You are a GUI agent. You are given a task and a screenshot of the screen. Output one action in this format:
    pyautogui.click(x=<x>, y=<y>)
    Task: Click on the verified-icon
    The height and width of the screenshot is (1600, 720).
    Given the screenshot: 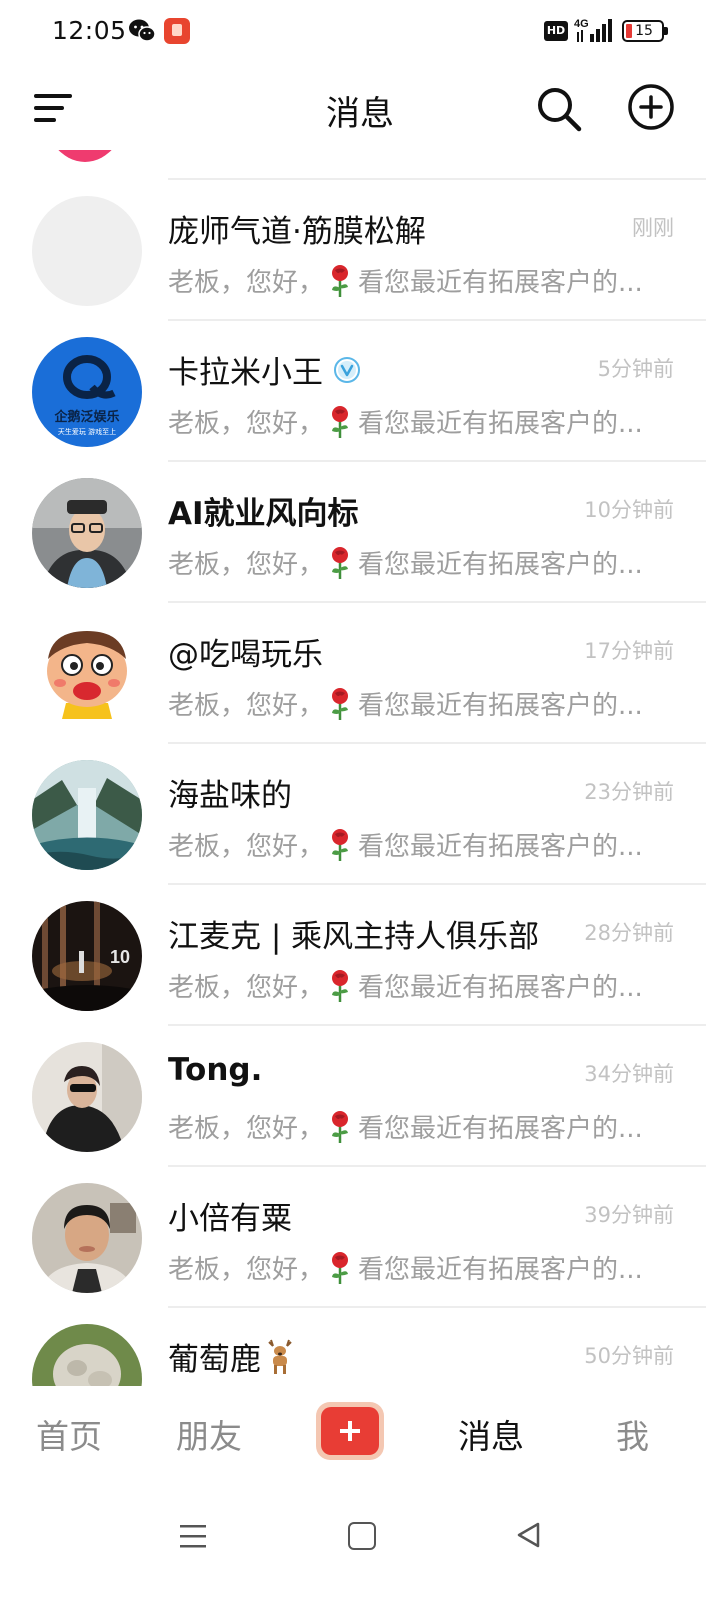 What is the action you would take?
    pyautogui.click(x=347, y=369)
    